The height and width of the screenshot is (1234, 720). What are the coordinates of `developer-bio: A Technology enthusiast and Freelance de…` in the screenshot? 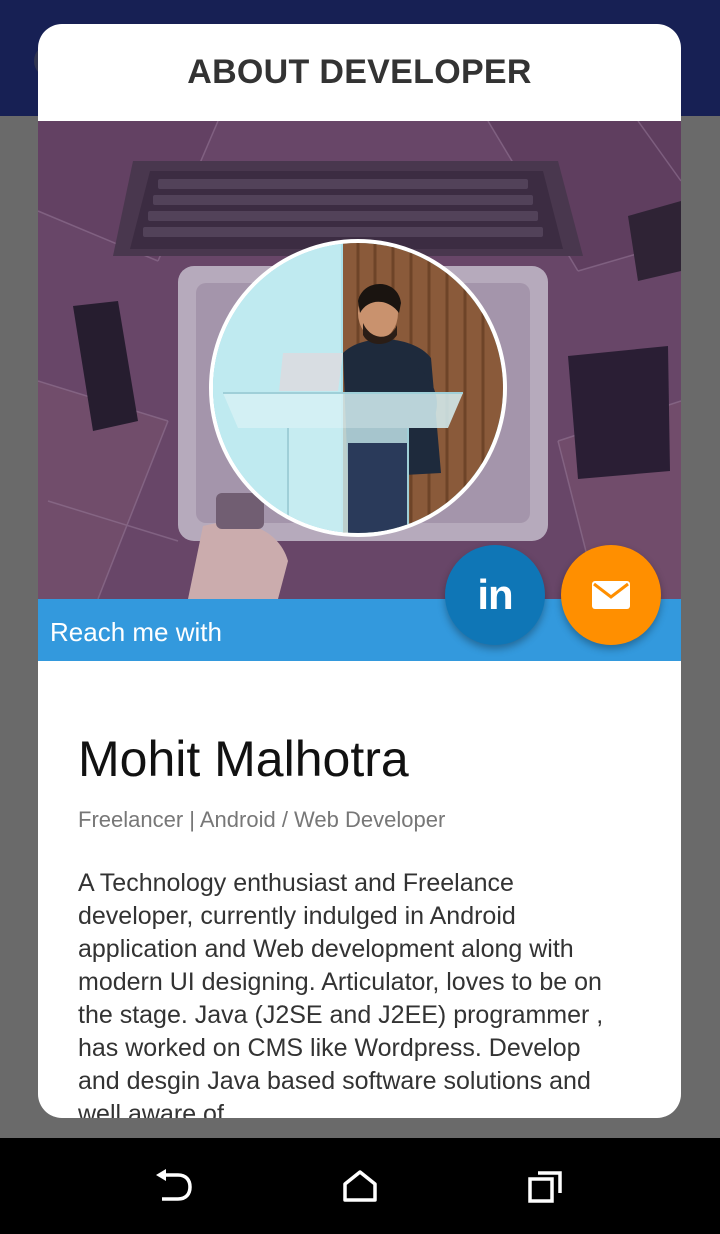 It's located at (341, 993).